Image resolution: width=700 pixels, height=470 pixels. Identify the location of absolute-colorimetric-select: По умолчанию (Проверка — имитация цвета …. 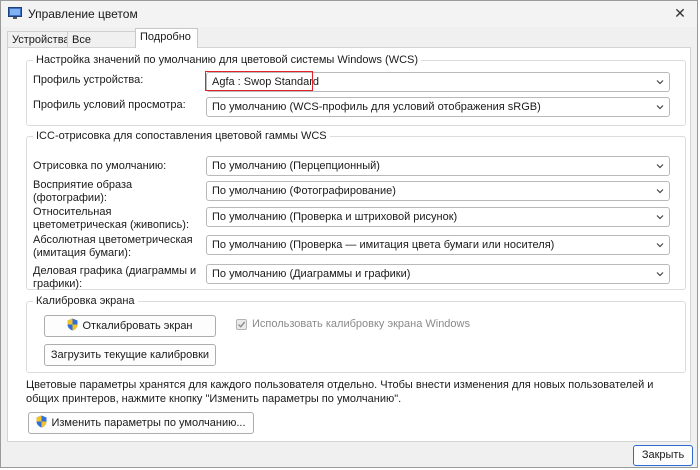
(438, 245).